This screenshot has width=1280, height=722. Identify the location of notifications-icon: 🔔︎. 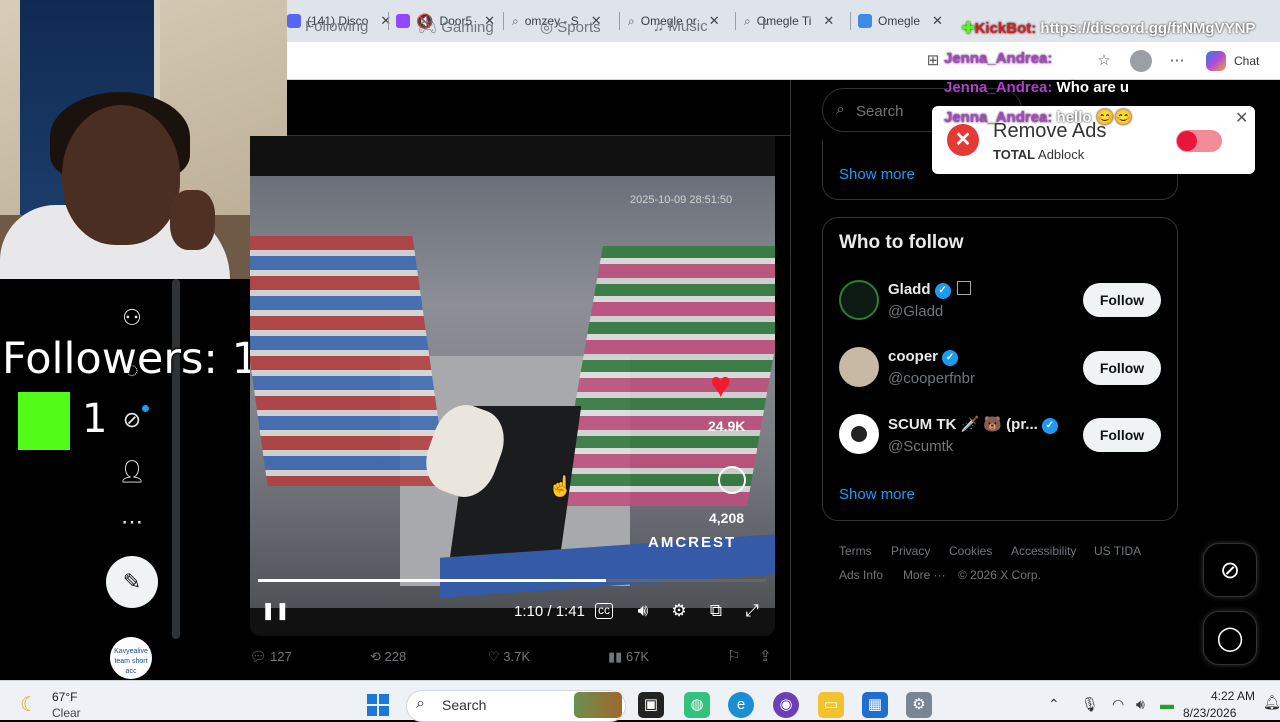
(1271, 702).